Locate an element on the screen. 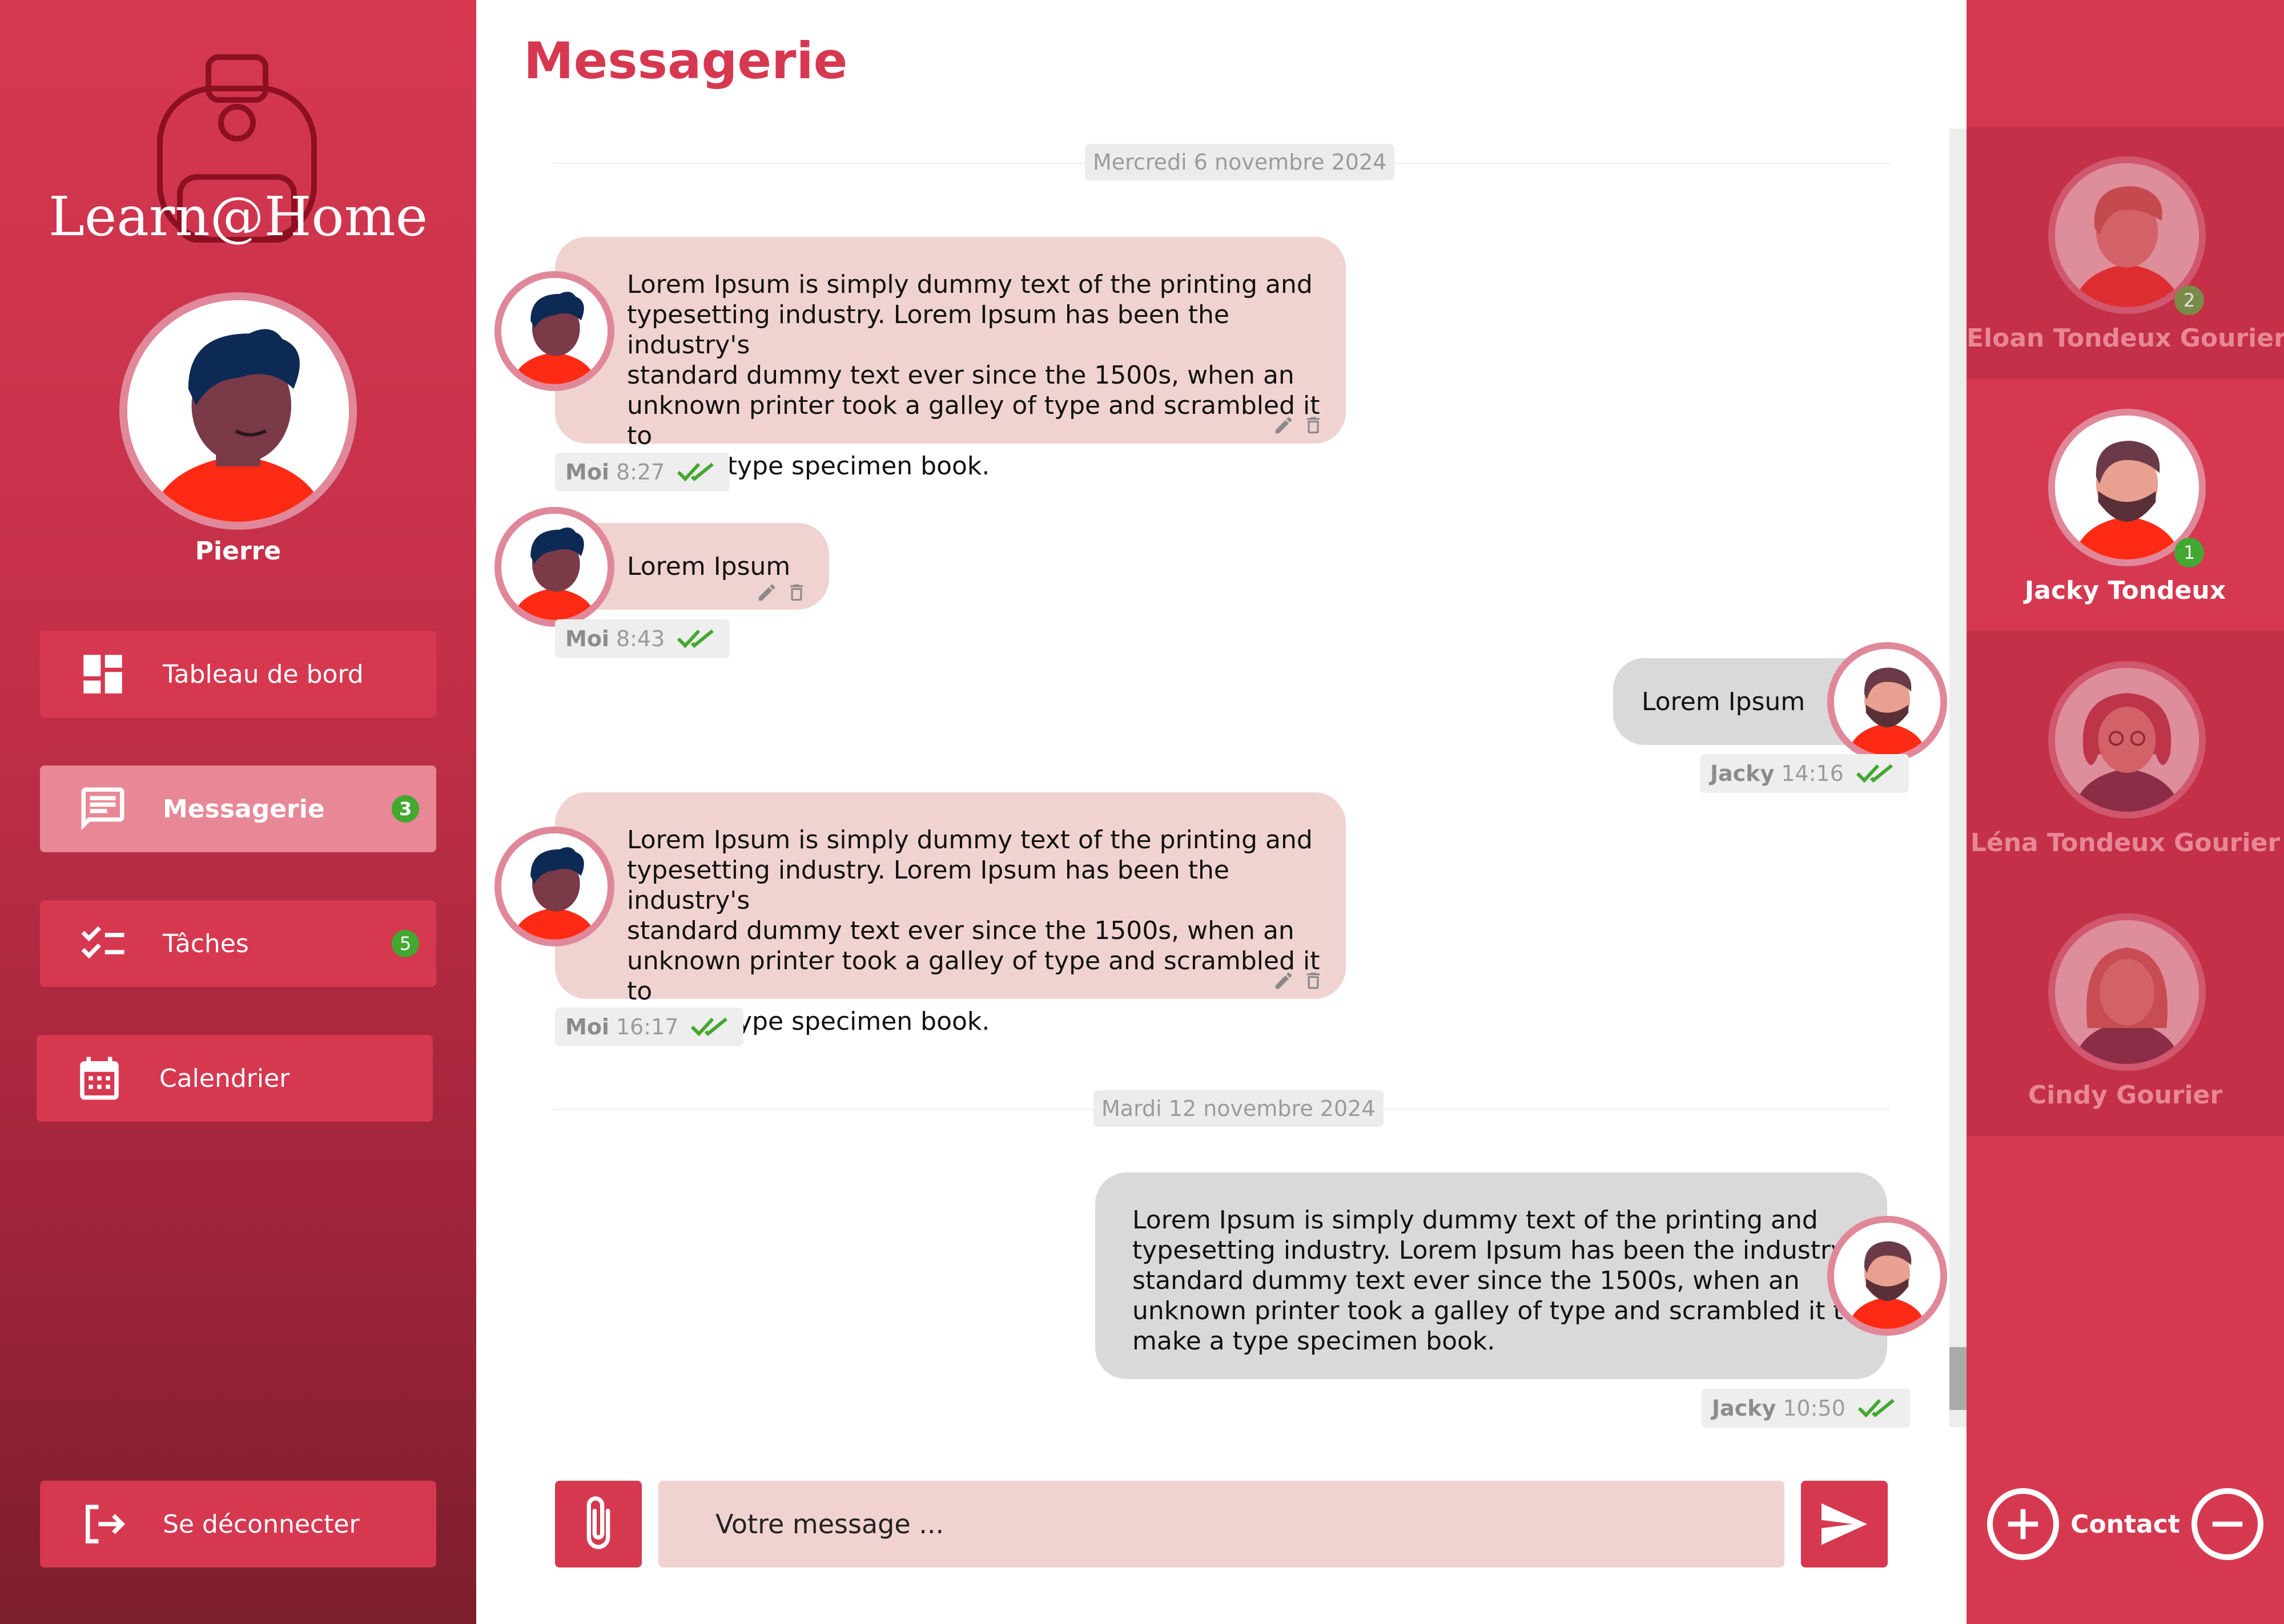 The image size is (2284, 1624). message-meta: Moi 8:27 is located at coordinates (642, 472).